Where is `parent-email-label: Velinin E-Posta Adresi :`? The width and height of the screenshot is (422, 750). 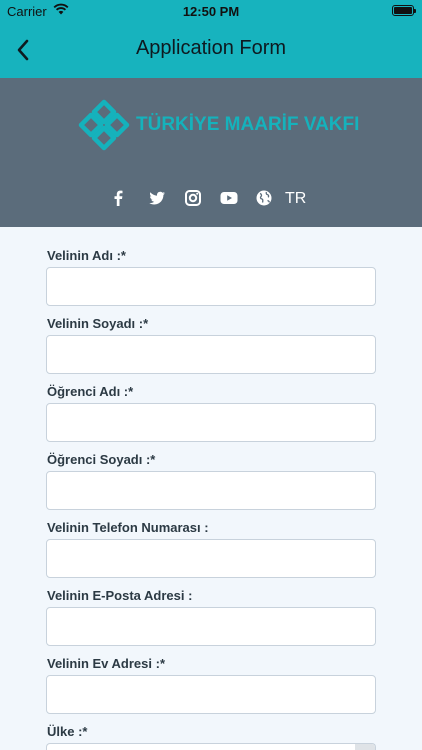
parent-email-label: Velinin E-Posta Adresi : is located at coordinates (120, 595).